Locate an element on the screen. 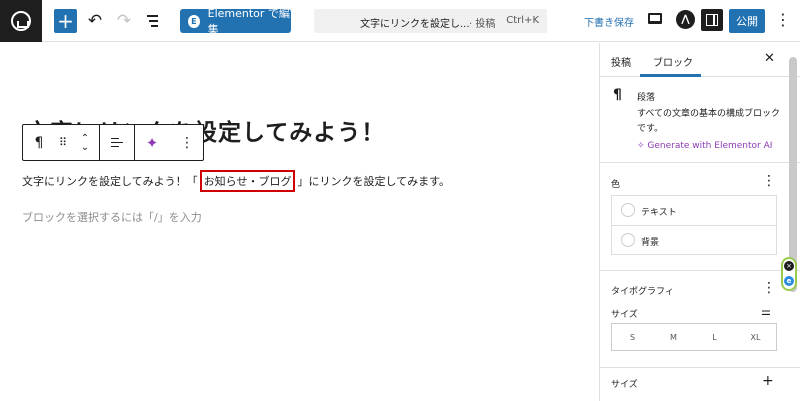 This screenshot has height=401, width=800. align-left-icon is located at coordinates (117, 142).